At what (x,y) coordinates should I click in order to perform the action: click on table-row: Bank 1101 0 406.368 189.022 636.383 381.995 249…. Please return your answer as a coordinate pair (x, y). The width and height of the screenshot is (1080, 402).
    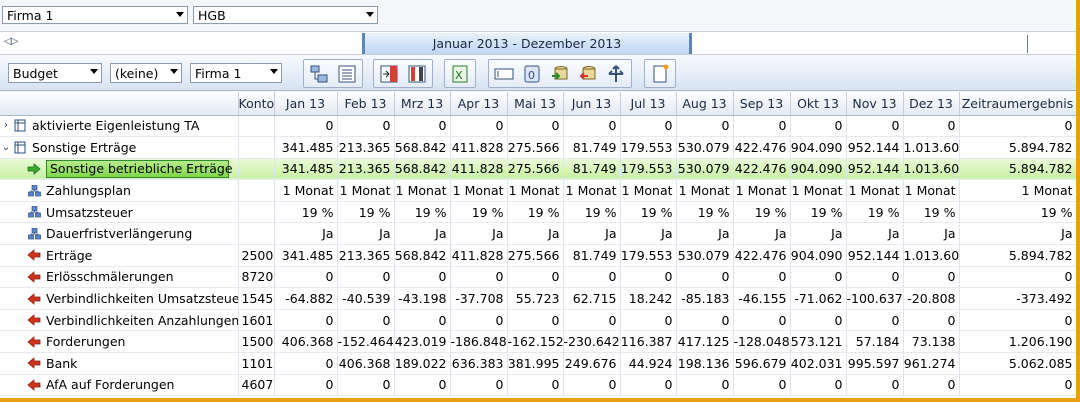
    Looking at the image, I should click on (538, 363).